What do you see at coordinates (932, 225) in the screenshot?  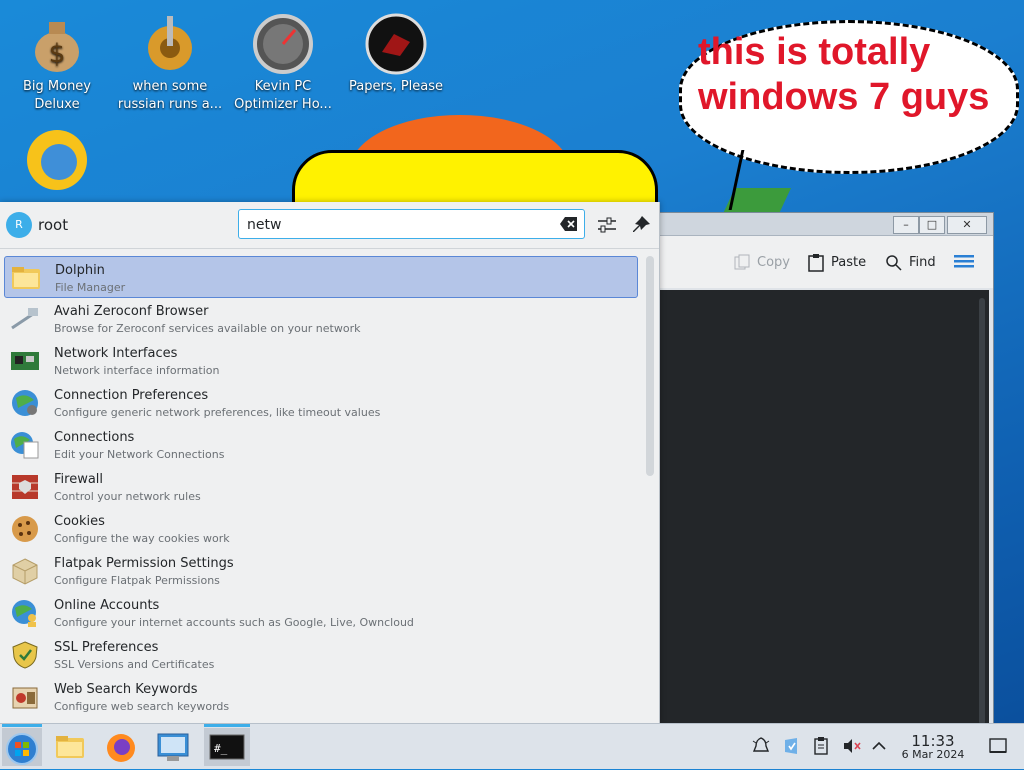 I see `maximize-button: □` at bounding box center [932, 225].